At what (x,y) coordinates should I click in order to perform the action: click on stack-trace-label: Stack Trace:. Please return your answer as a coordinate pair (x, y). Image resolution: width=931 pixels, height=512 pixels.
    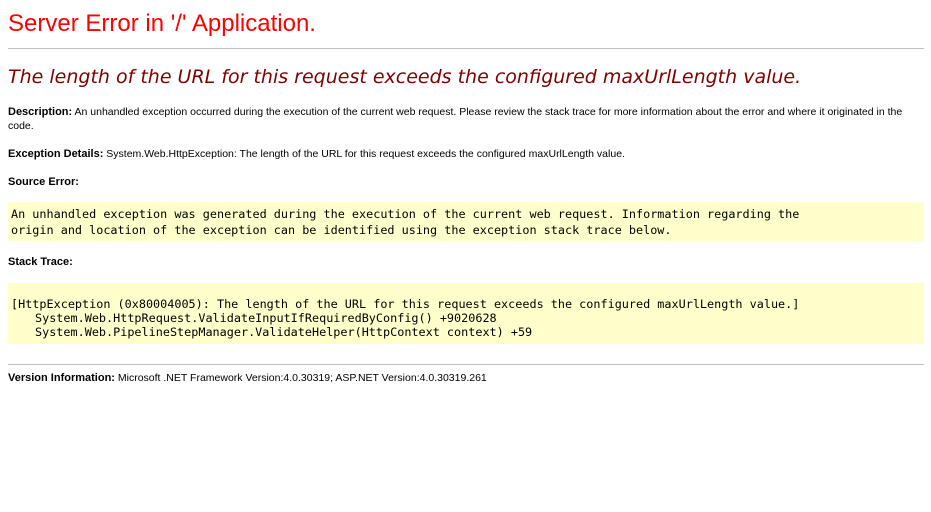
    Looking at the image, I should click on (40, 262).